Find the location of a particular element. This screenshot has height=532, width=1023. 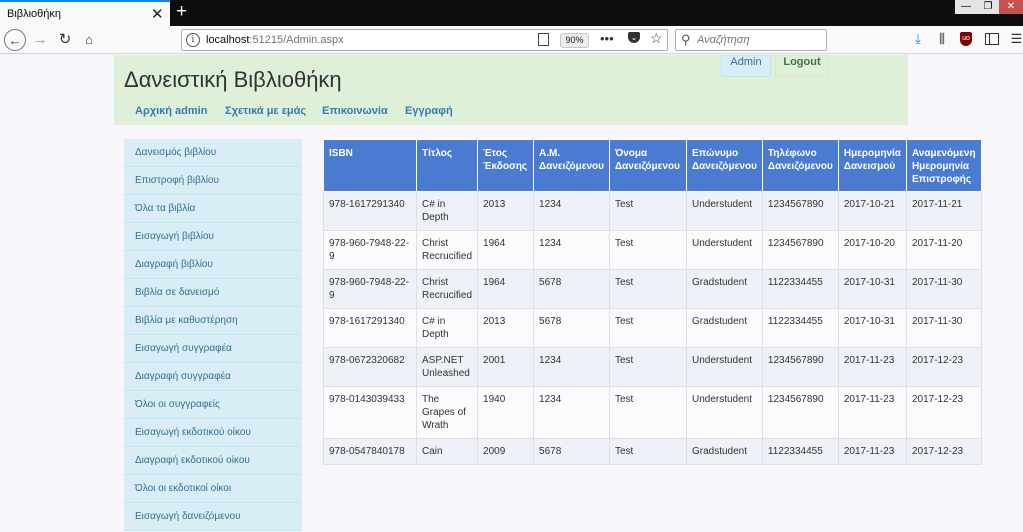

pocket-icon: ⌄ is located at coordinates (634, 37).